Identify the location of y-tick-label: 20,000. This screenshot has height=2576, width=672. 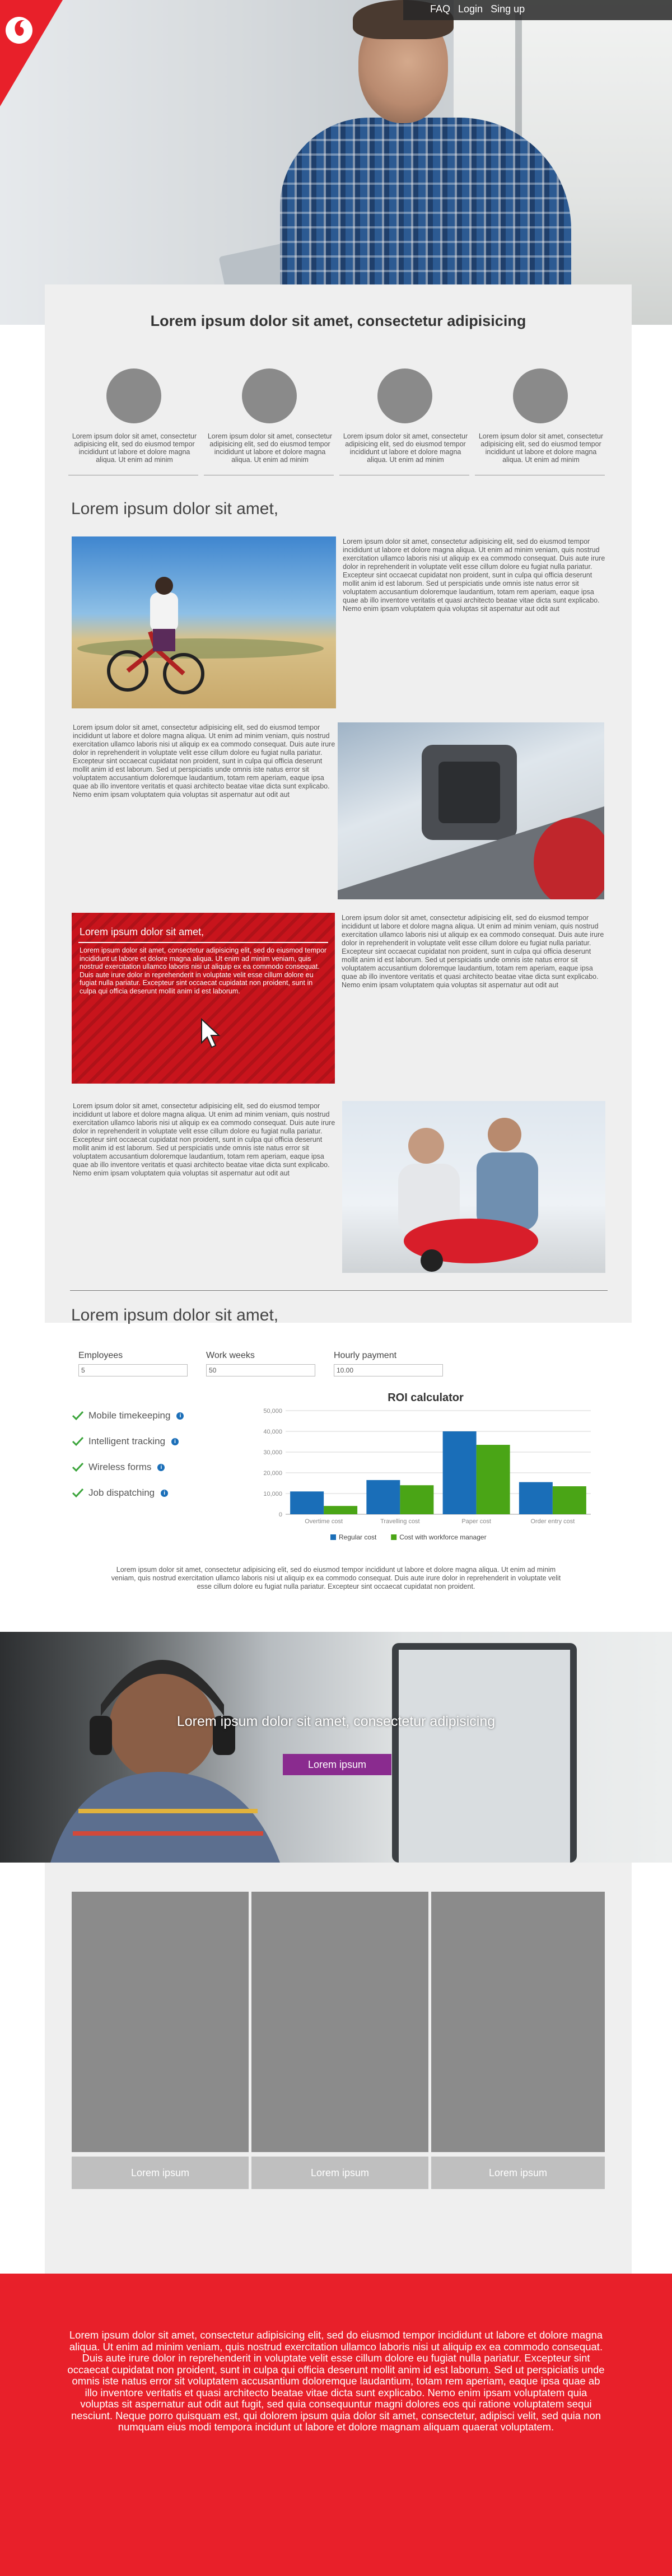
(273, 1474).